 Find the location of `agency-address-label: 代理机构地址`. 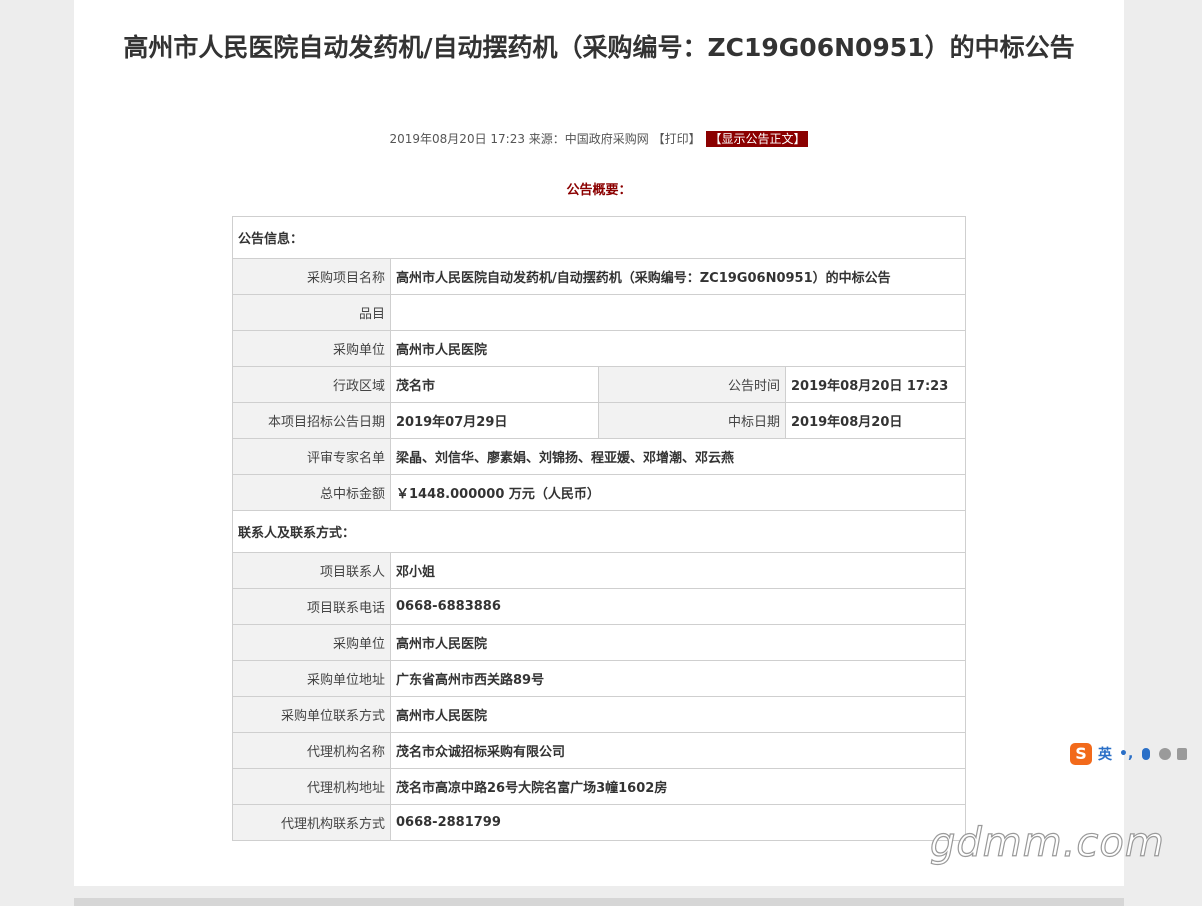

agency-address-label: 代理机构地址 is located at coordinates (311, 786).